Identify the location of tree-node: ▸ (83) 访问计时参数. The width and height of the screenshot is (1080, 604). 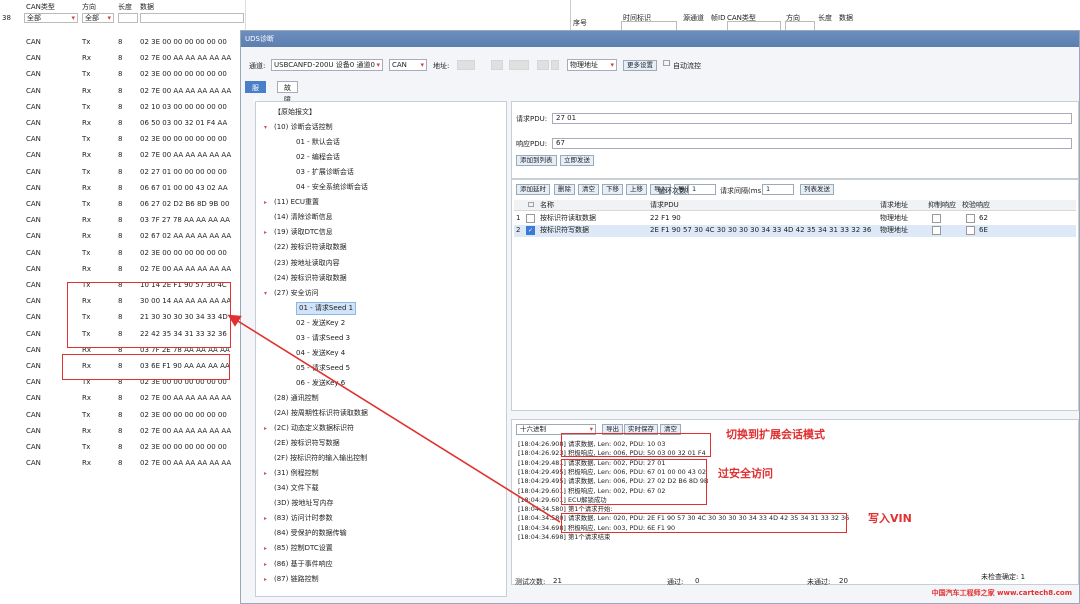
(298, 518).